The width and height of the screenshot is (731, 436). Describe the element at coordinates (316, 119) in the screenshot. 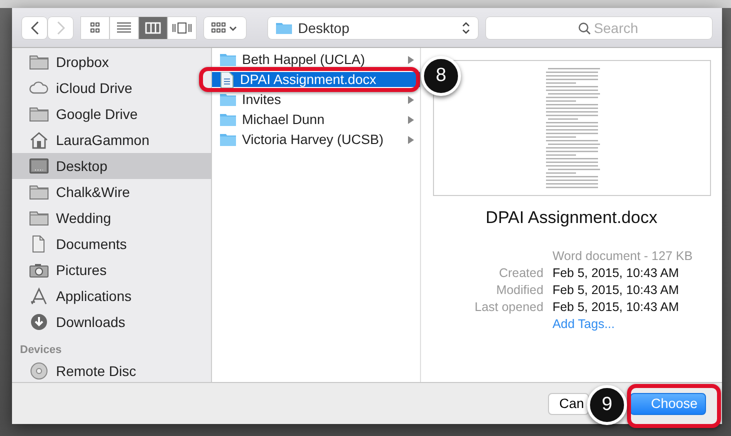

I see `file-row: Michael Dunn` at that location.